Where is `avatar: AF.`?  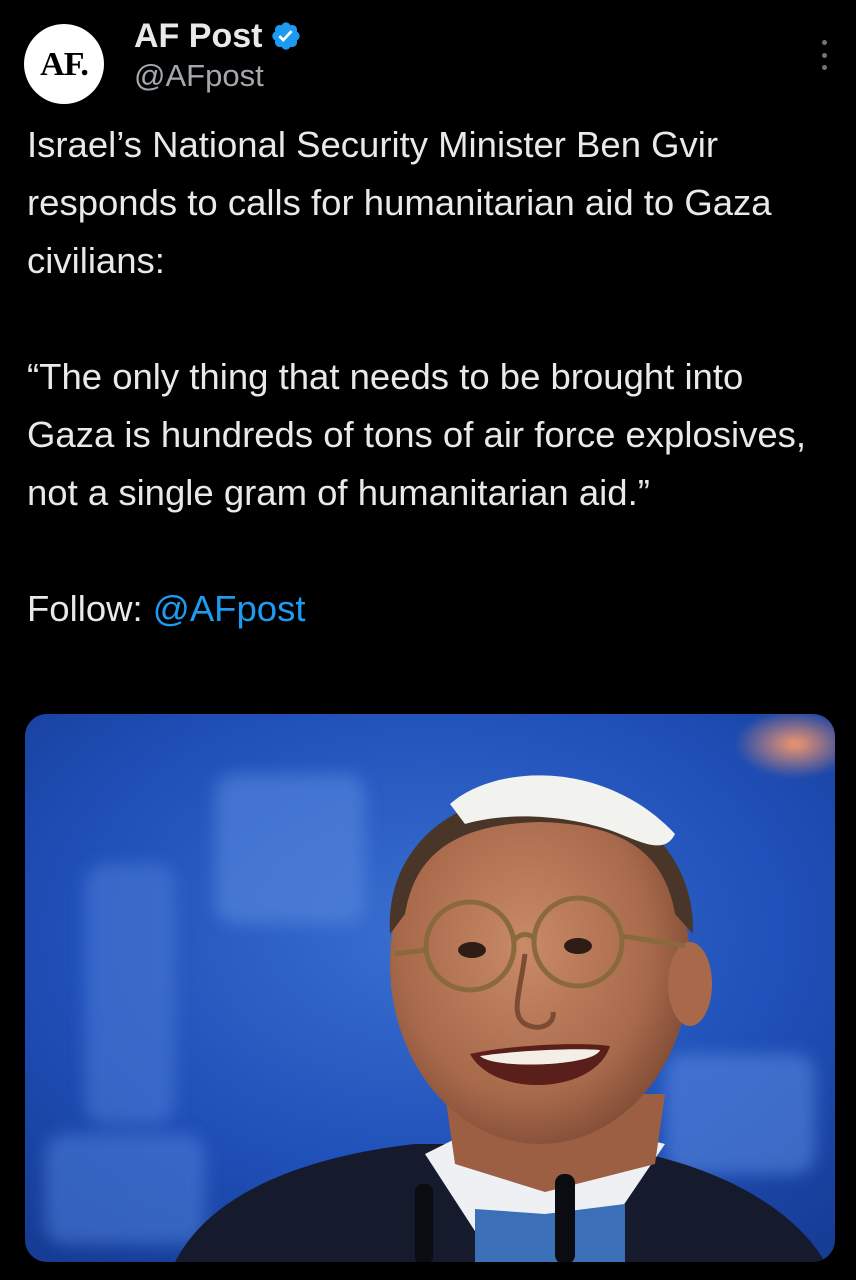 avatar: AF. is located at coordinates (64, 64).